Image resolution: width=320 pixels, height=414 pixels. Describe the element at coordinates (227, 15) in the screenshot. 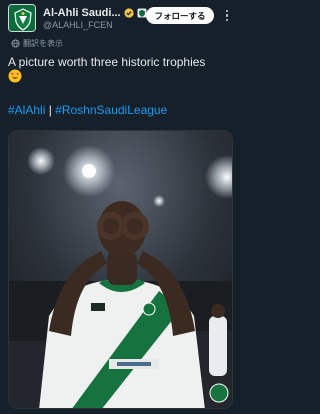

I see `more-options-icon` at that location.